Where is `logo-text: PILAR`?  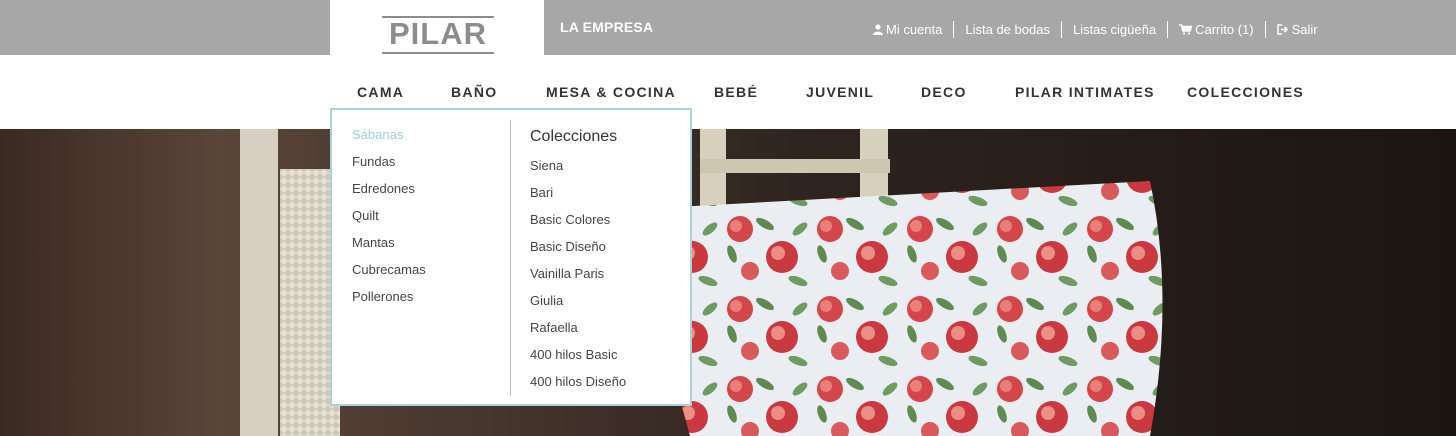 logo-text: PILAR is located at coordinates (438, 33).